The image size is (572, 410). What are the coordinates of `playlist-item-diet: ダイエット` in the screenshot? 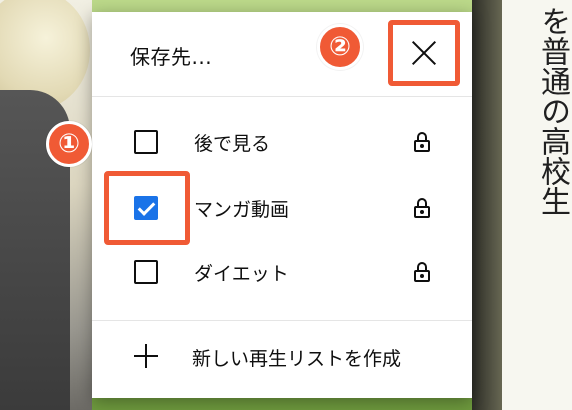 It's located at (282, 272).